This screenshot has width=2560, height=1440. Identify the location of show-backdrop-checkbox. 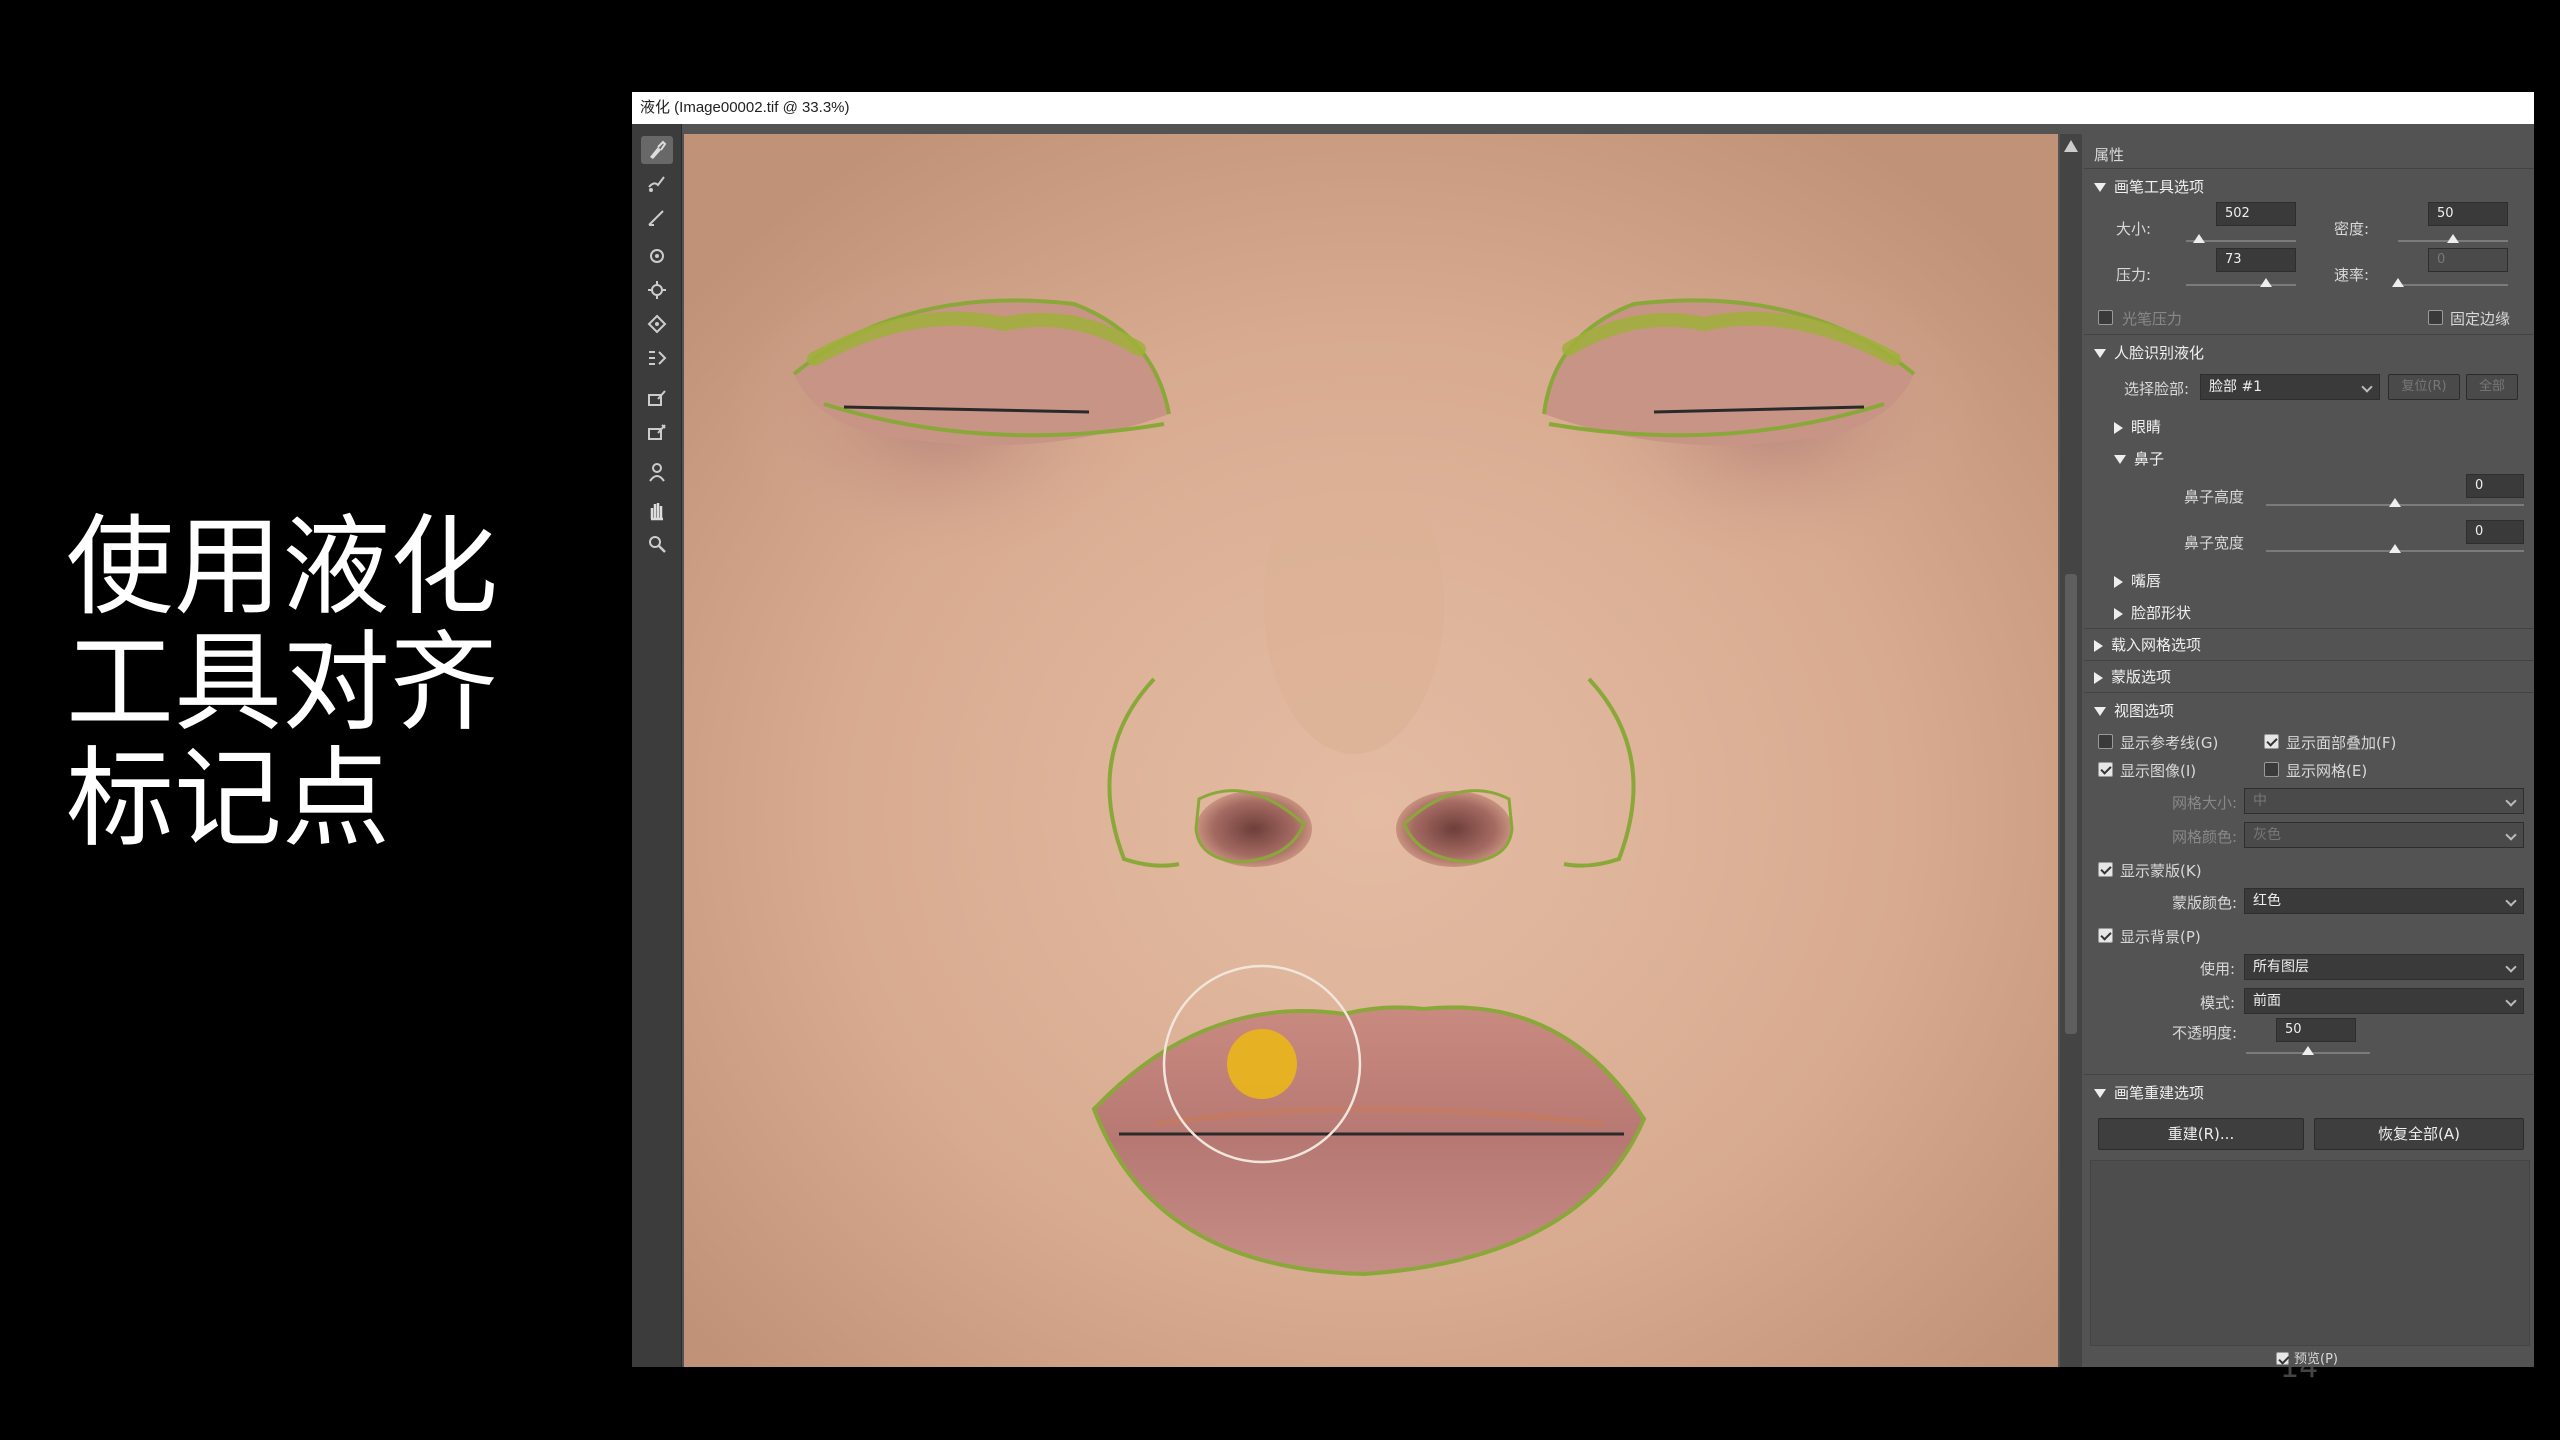
(2105, 935).